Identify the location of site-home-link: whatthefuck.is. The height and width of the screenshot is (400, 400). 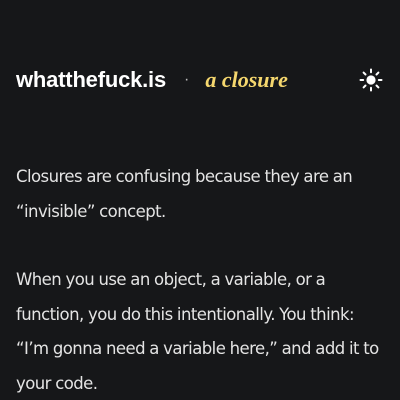
(91, 80).